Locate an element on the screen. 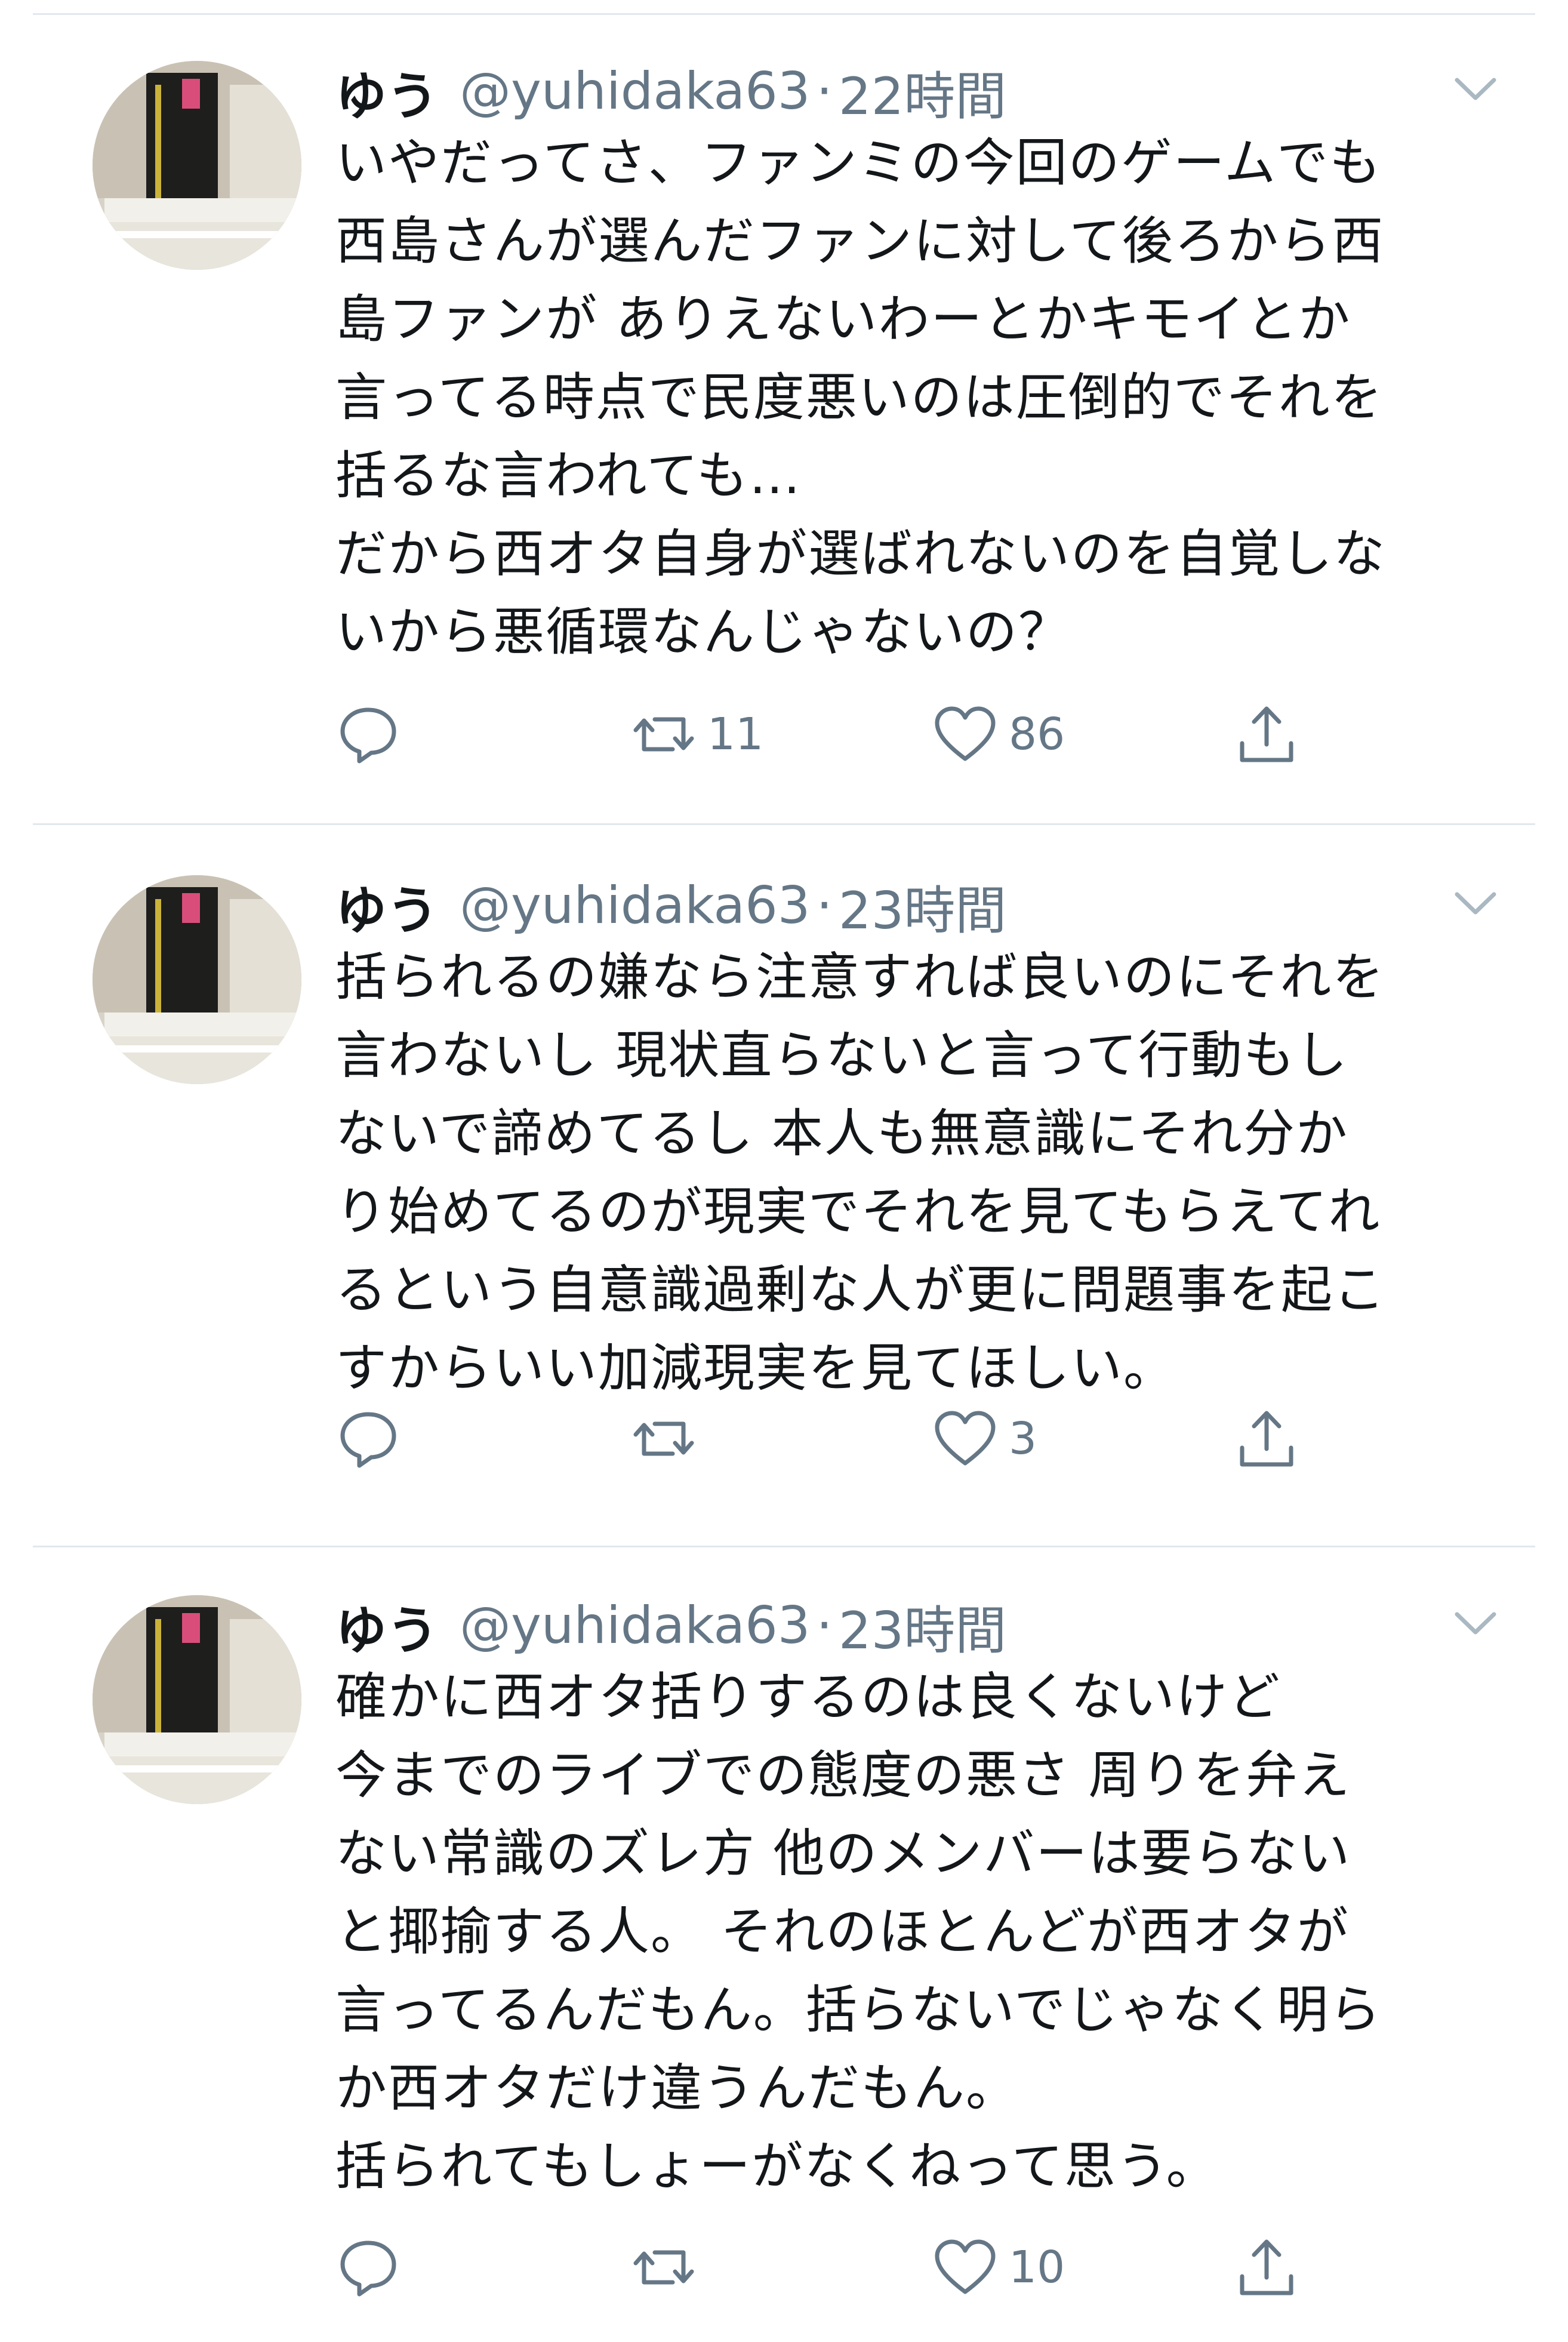  tweet-header: ゆう @yuhidaka63 · 22時間 is located at coordinates (670, 91).